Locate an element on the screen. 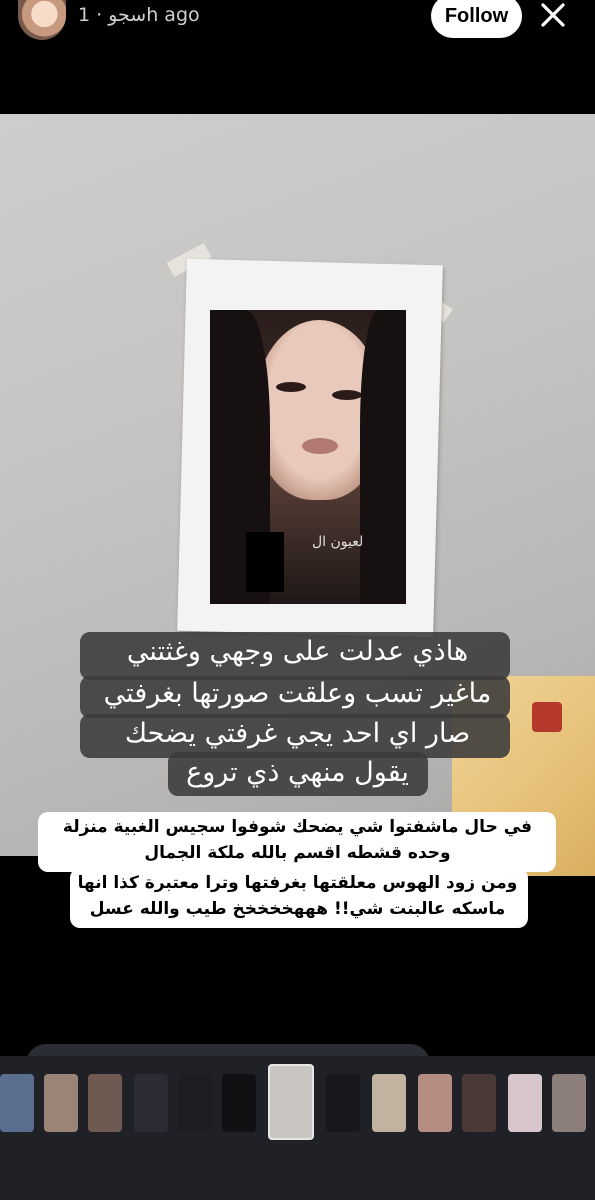 The width and height of the screenshot is (595, 1200). hair is located at coordinates (383, 457).